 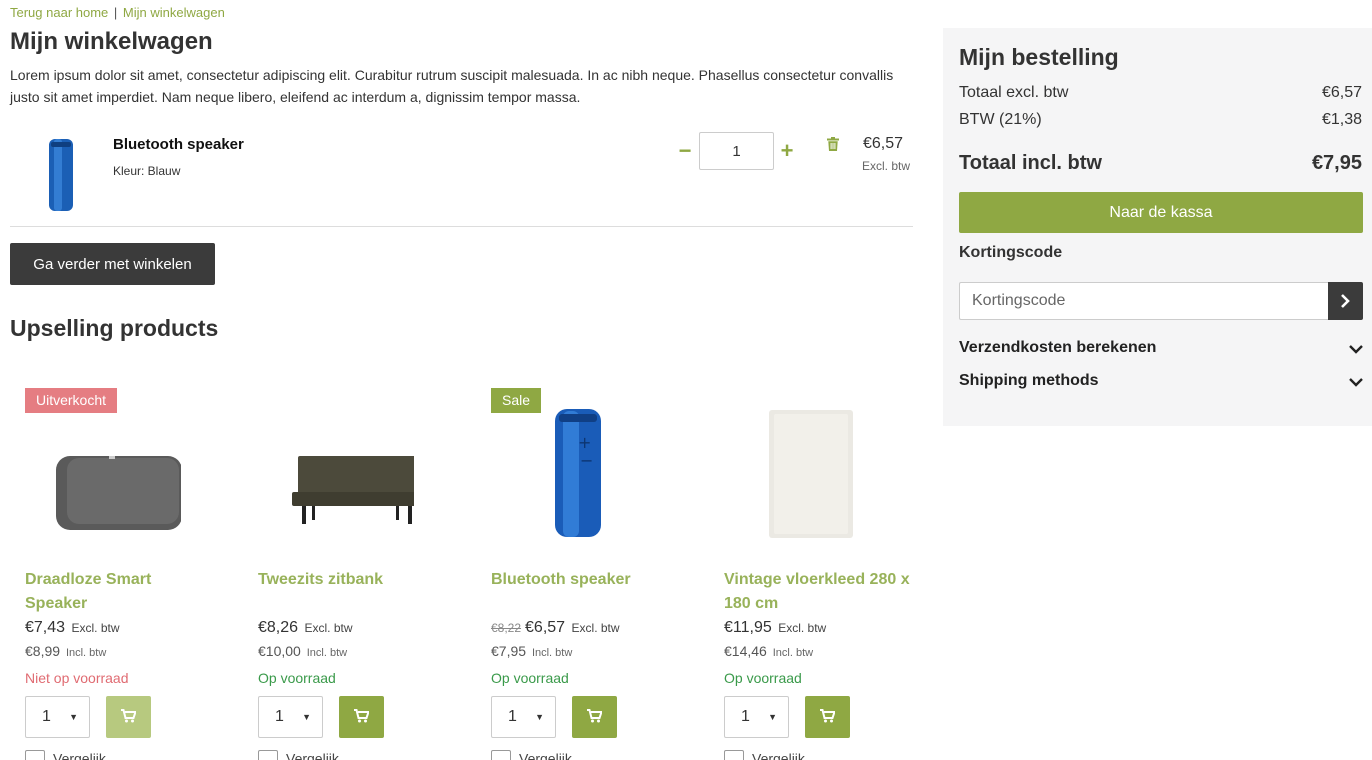 What do you see at coordinates (1029, 380) in the screenshot?
I see `shipping-methods-label: Shipping methods` at bounding box center [1029, 380].